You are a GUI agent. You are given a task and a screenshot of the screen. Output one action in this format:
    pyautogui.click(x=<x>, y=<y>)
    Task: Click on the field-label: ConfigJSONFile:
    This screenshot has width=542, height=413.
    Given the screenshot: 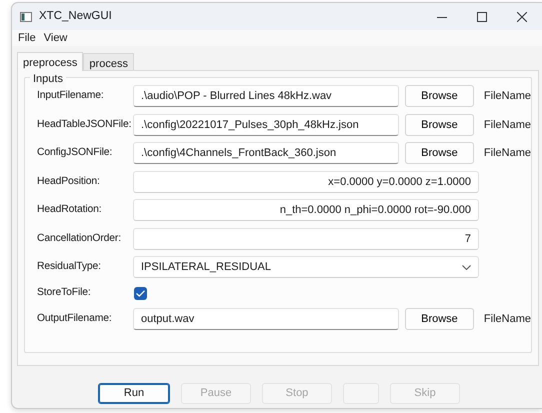 What is the action you would take?
    pyautogui.click(x=75, y=153)
    